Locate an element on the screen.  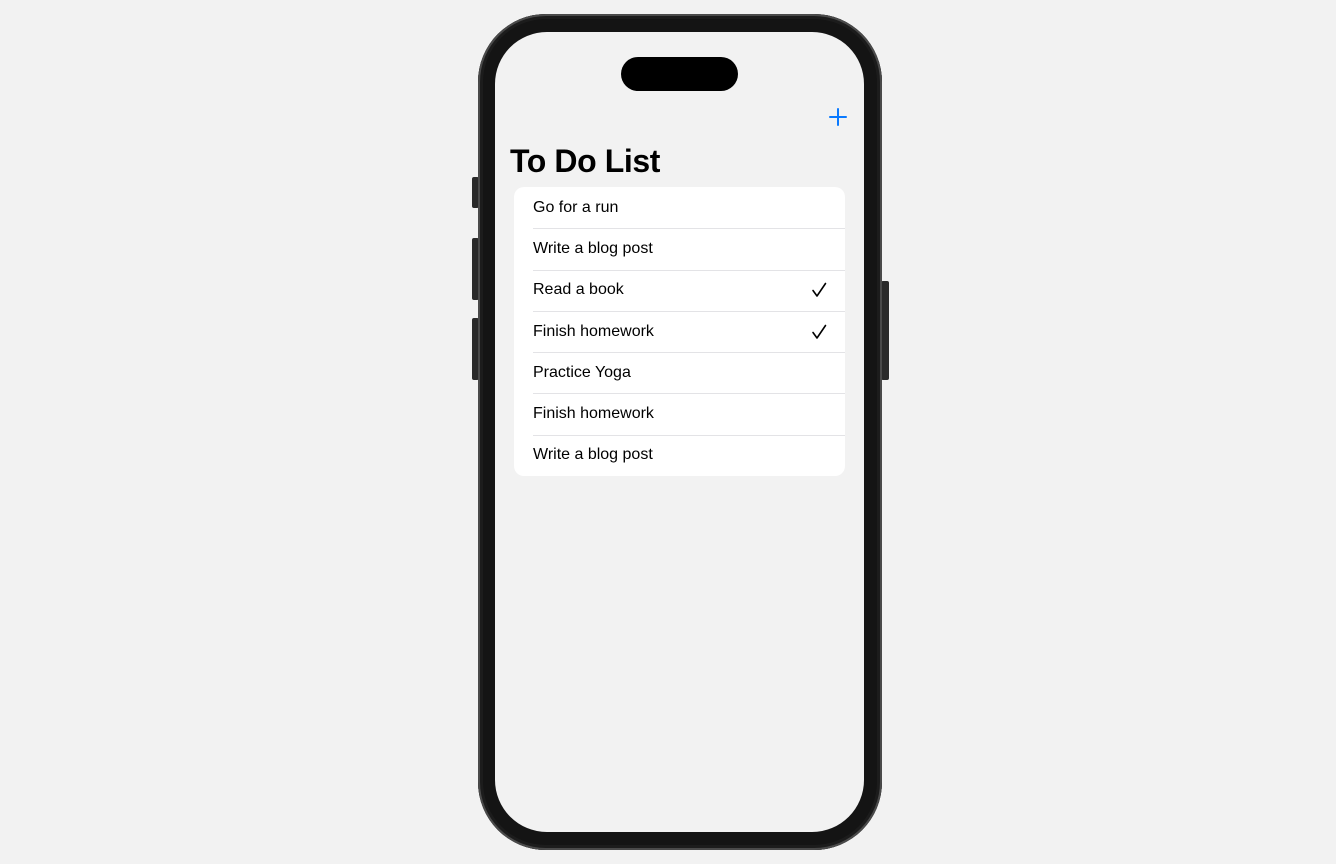
todo-item: Read a book is located at coordinates (679, 290).